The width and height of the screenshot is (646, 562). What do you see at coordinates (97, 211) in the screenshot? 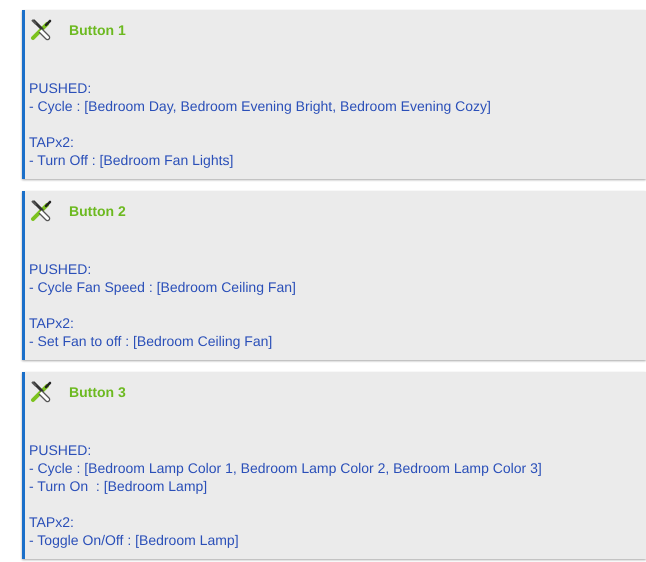
I see `card-title: Button 2` at bounding box center [97, 211].